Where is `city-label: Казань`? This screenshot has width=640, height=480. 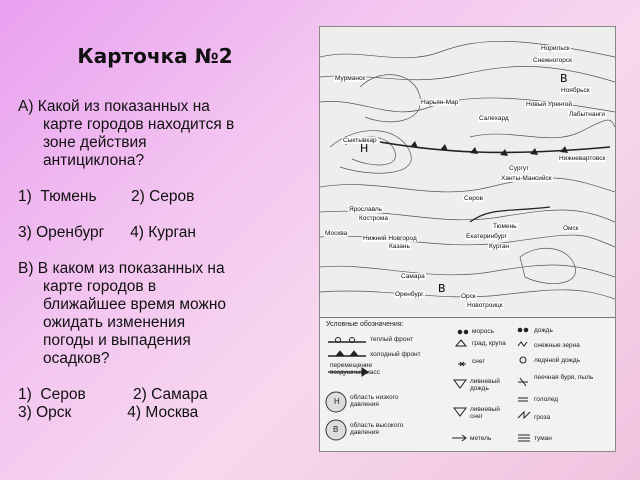 city-label: Казань is located at coordinates (399, 246).